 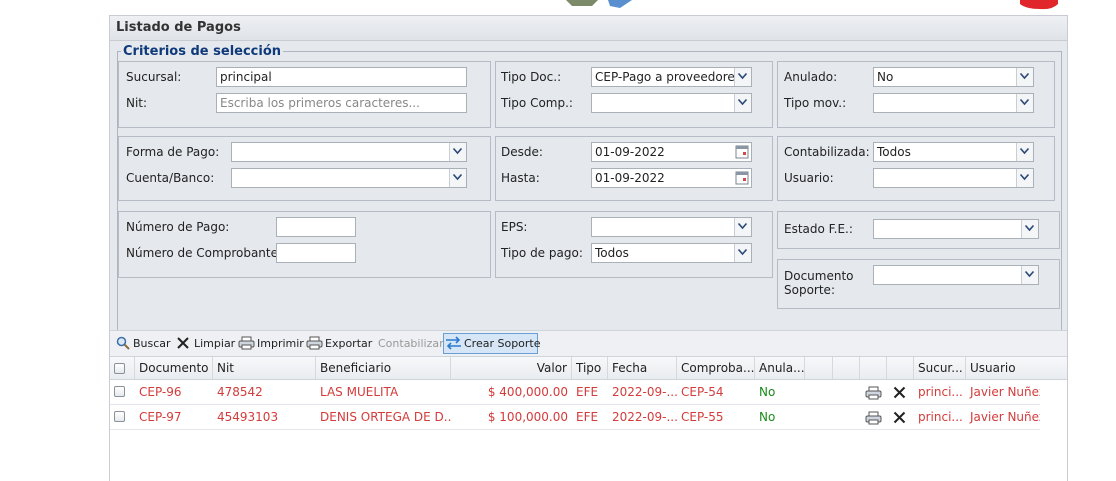 I want to click on group-eps: EPS: Tipo de pago: Todos, so click(x=634, y=244).